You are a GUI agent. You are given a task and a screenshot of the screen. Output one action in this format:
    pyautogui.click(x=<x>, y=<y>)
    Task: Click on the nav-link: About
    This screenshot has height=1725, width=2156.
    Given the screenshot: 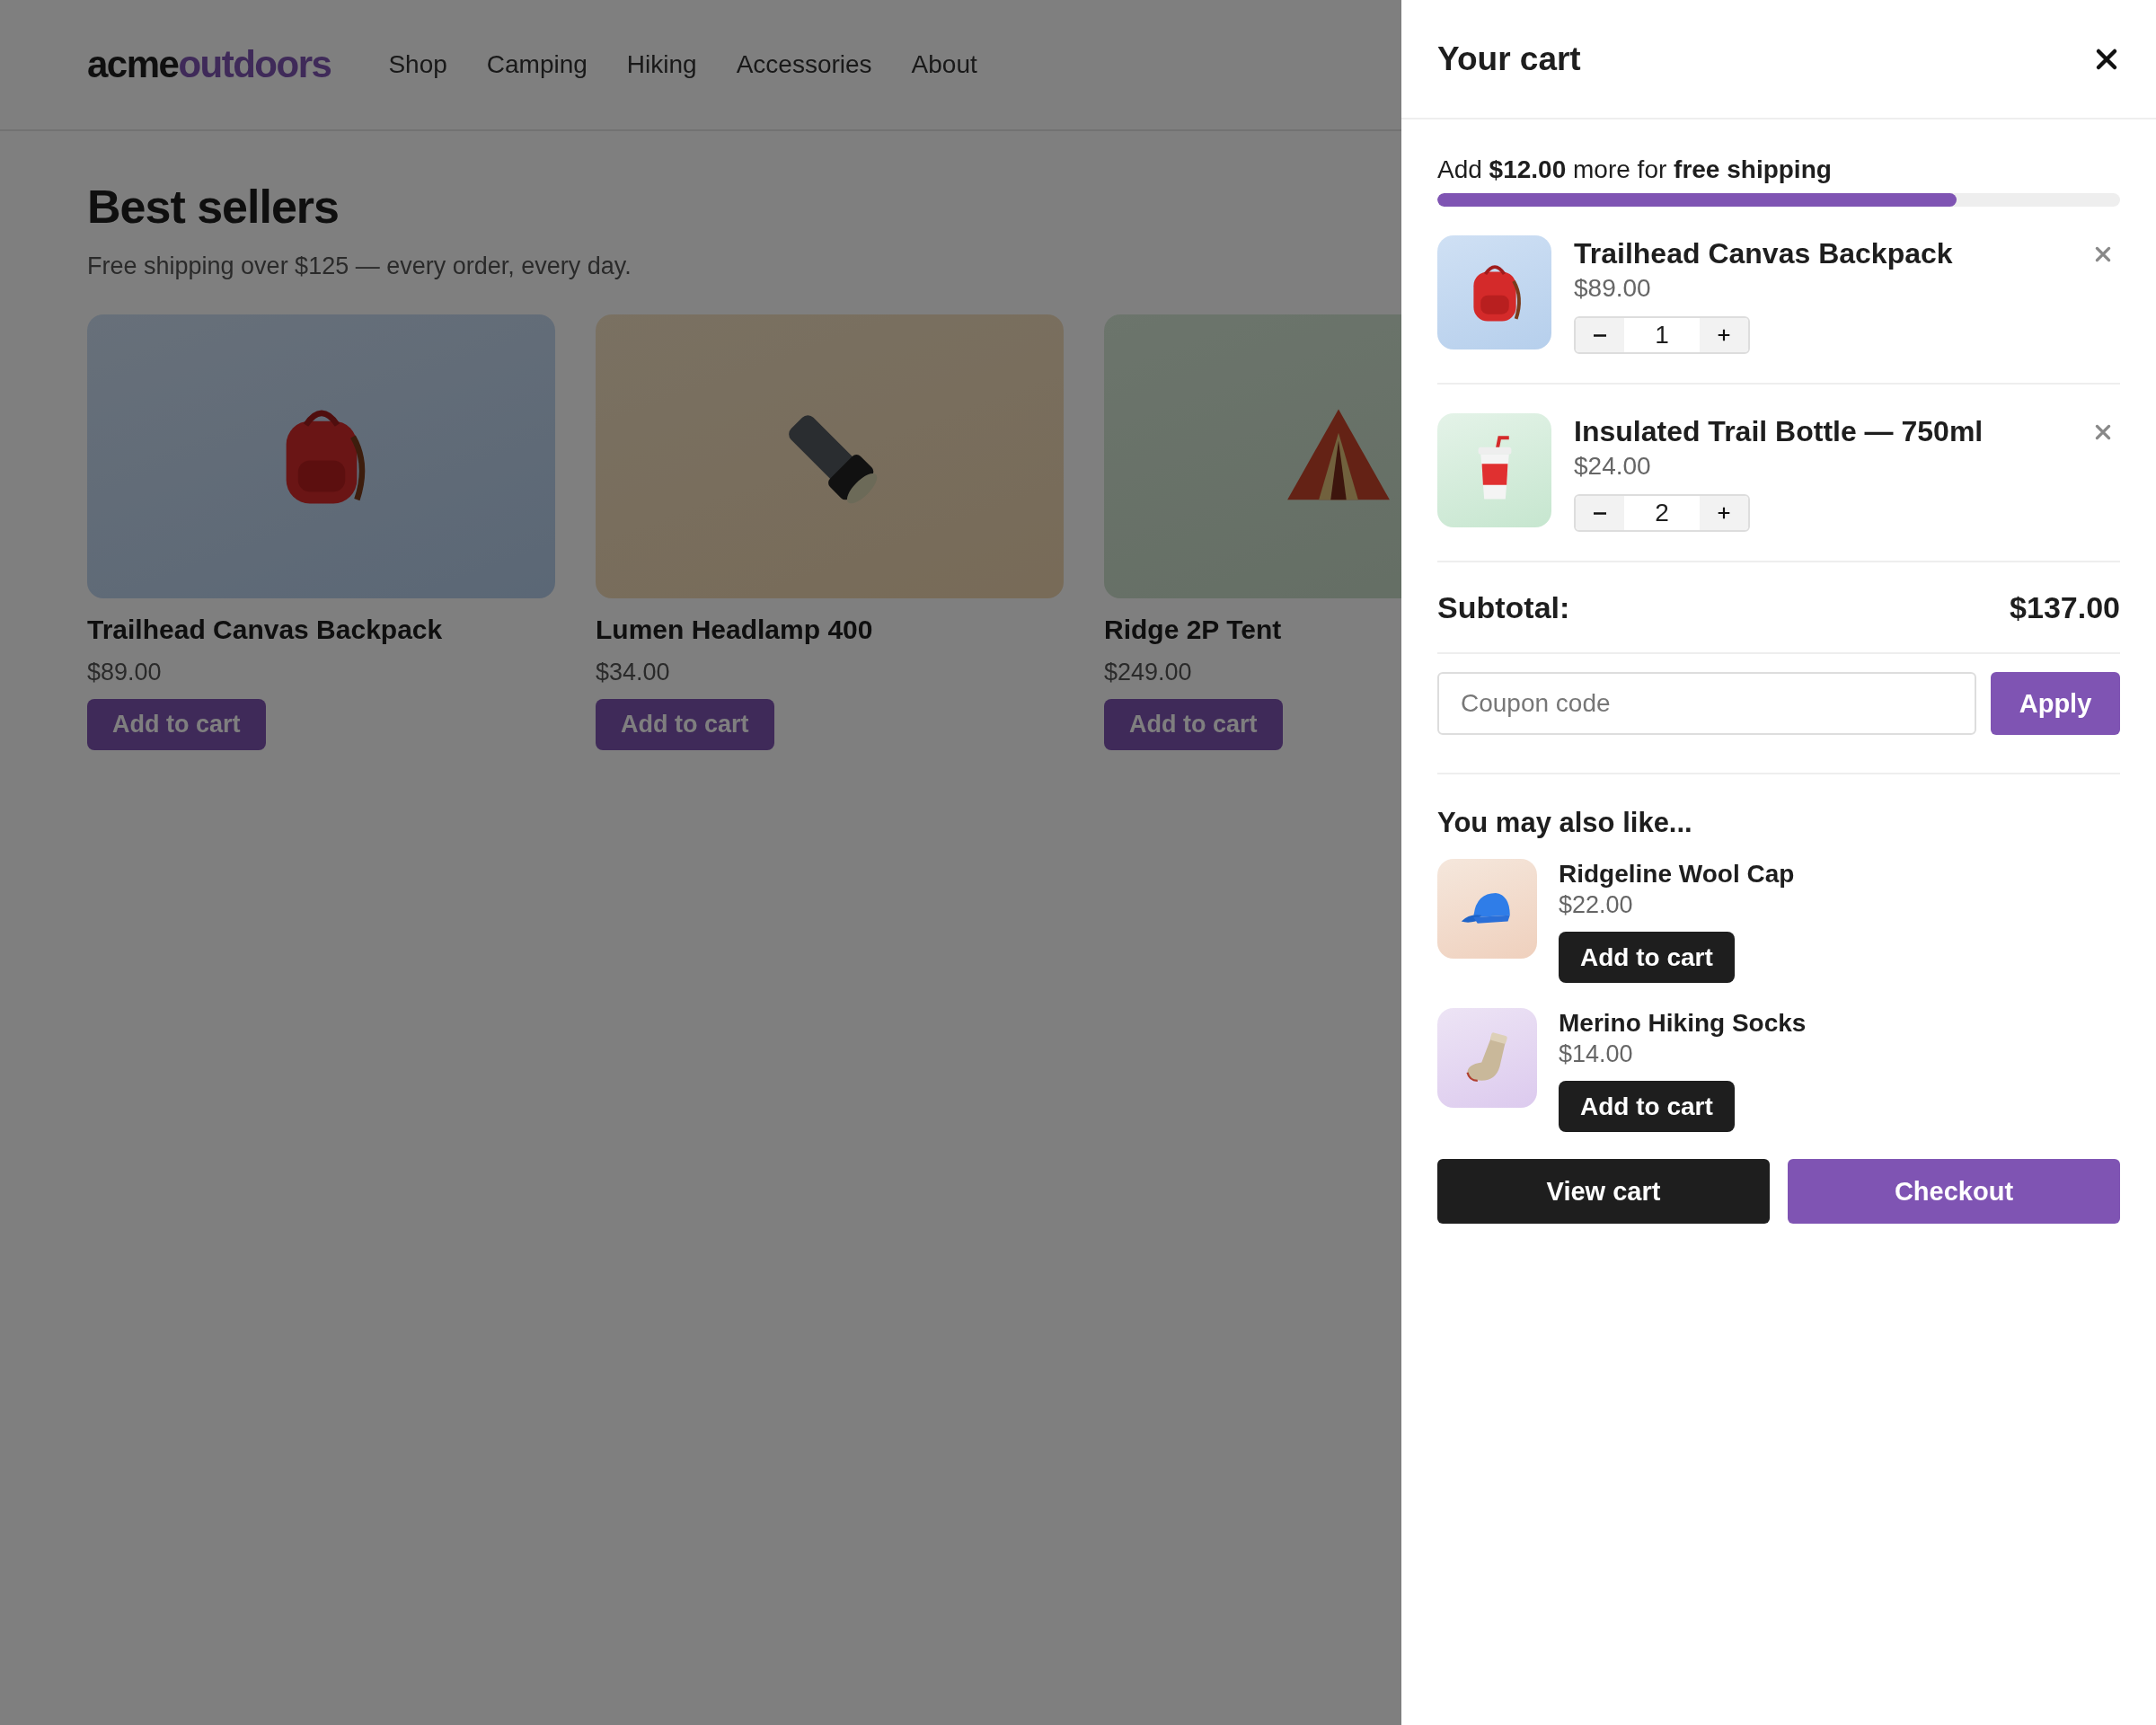 What is the action you would take?
    pyautogui.click(x=944, y=64)
    